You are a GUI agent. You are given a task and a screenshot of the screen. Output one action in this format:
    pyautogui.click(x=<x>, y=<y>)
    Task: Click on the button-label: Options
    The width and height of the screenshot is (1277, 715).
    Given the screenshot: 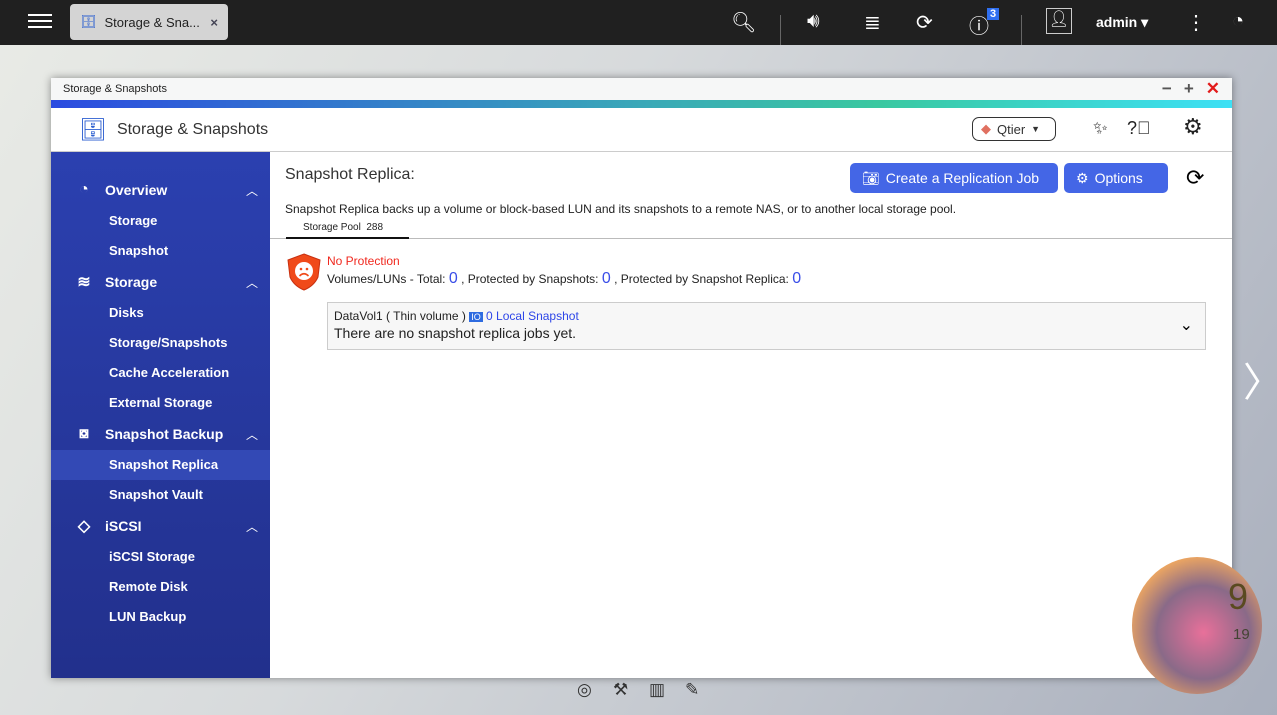 What is the action you would take?
    pyautogui.click(x=1118, y=178)
    